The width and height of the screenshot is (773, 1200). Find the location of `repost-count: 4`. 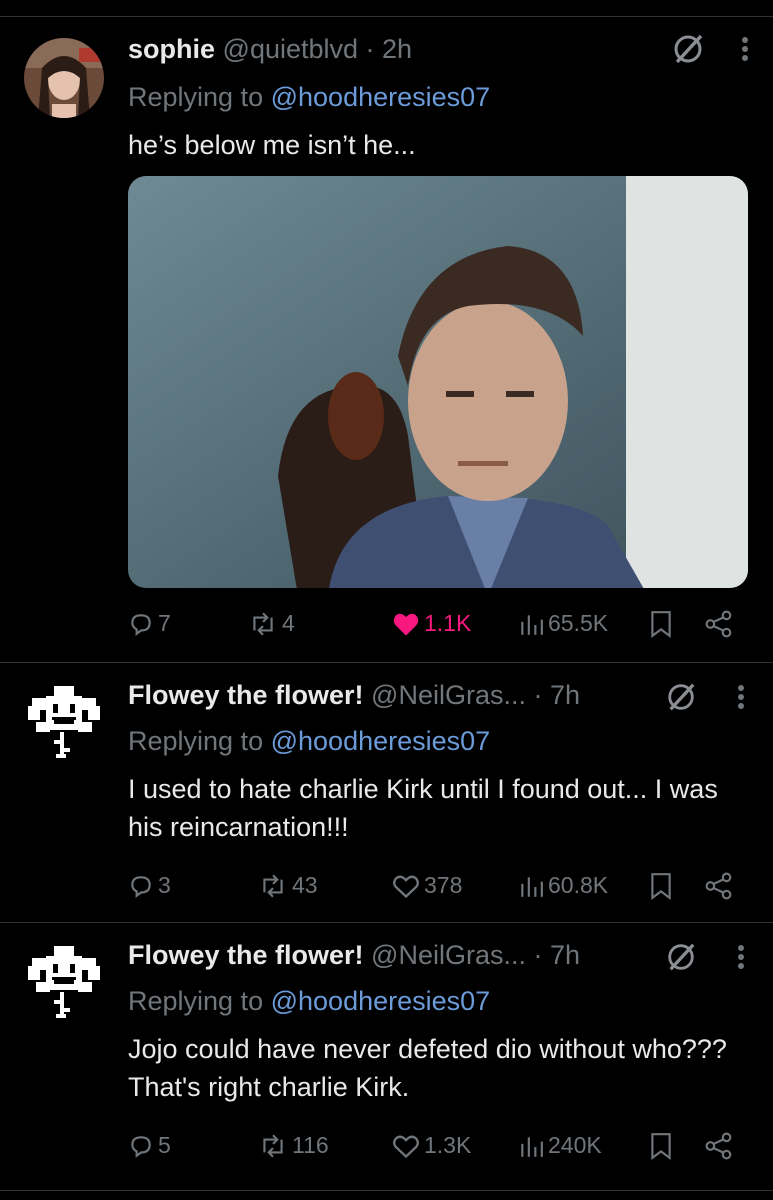

repost-count: 4 is located at coordinates (288, 623).